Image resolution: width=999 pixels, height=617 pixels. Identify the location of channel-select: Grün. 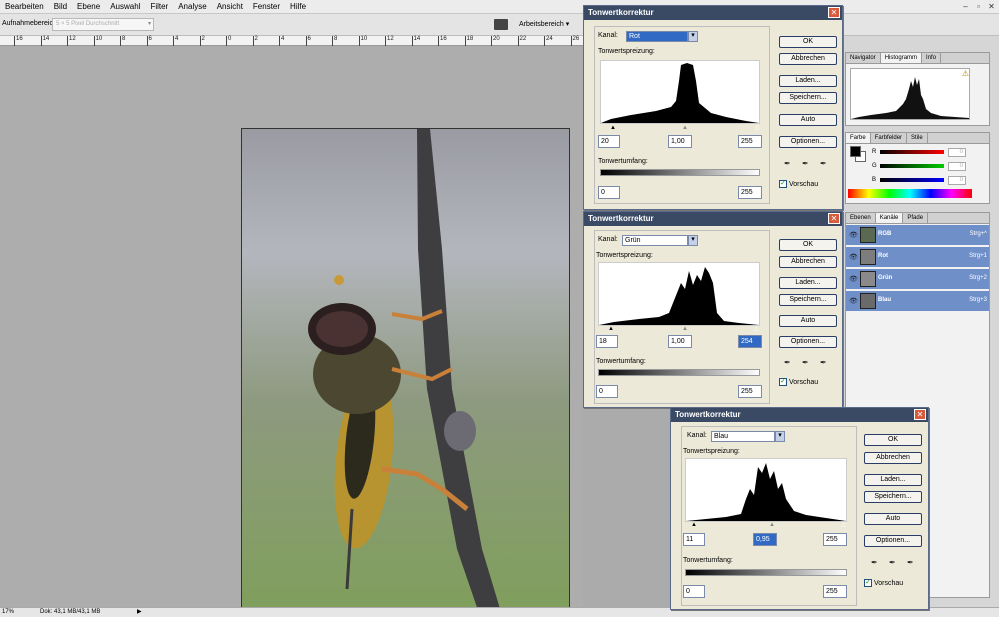
(655, 240).